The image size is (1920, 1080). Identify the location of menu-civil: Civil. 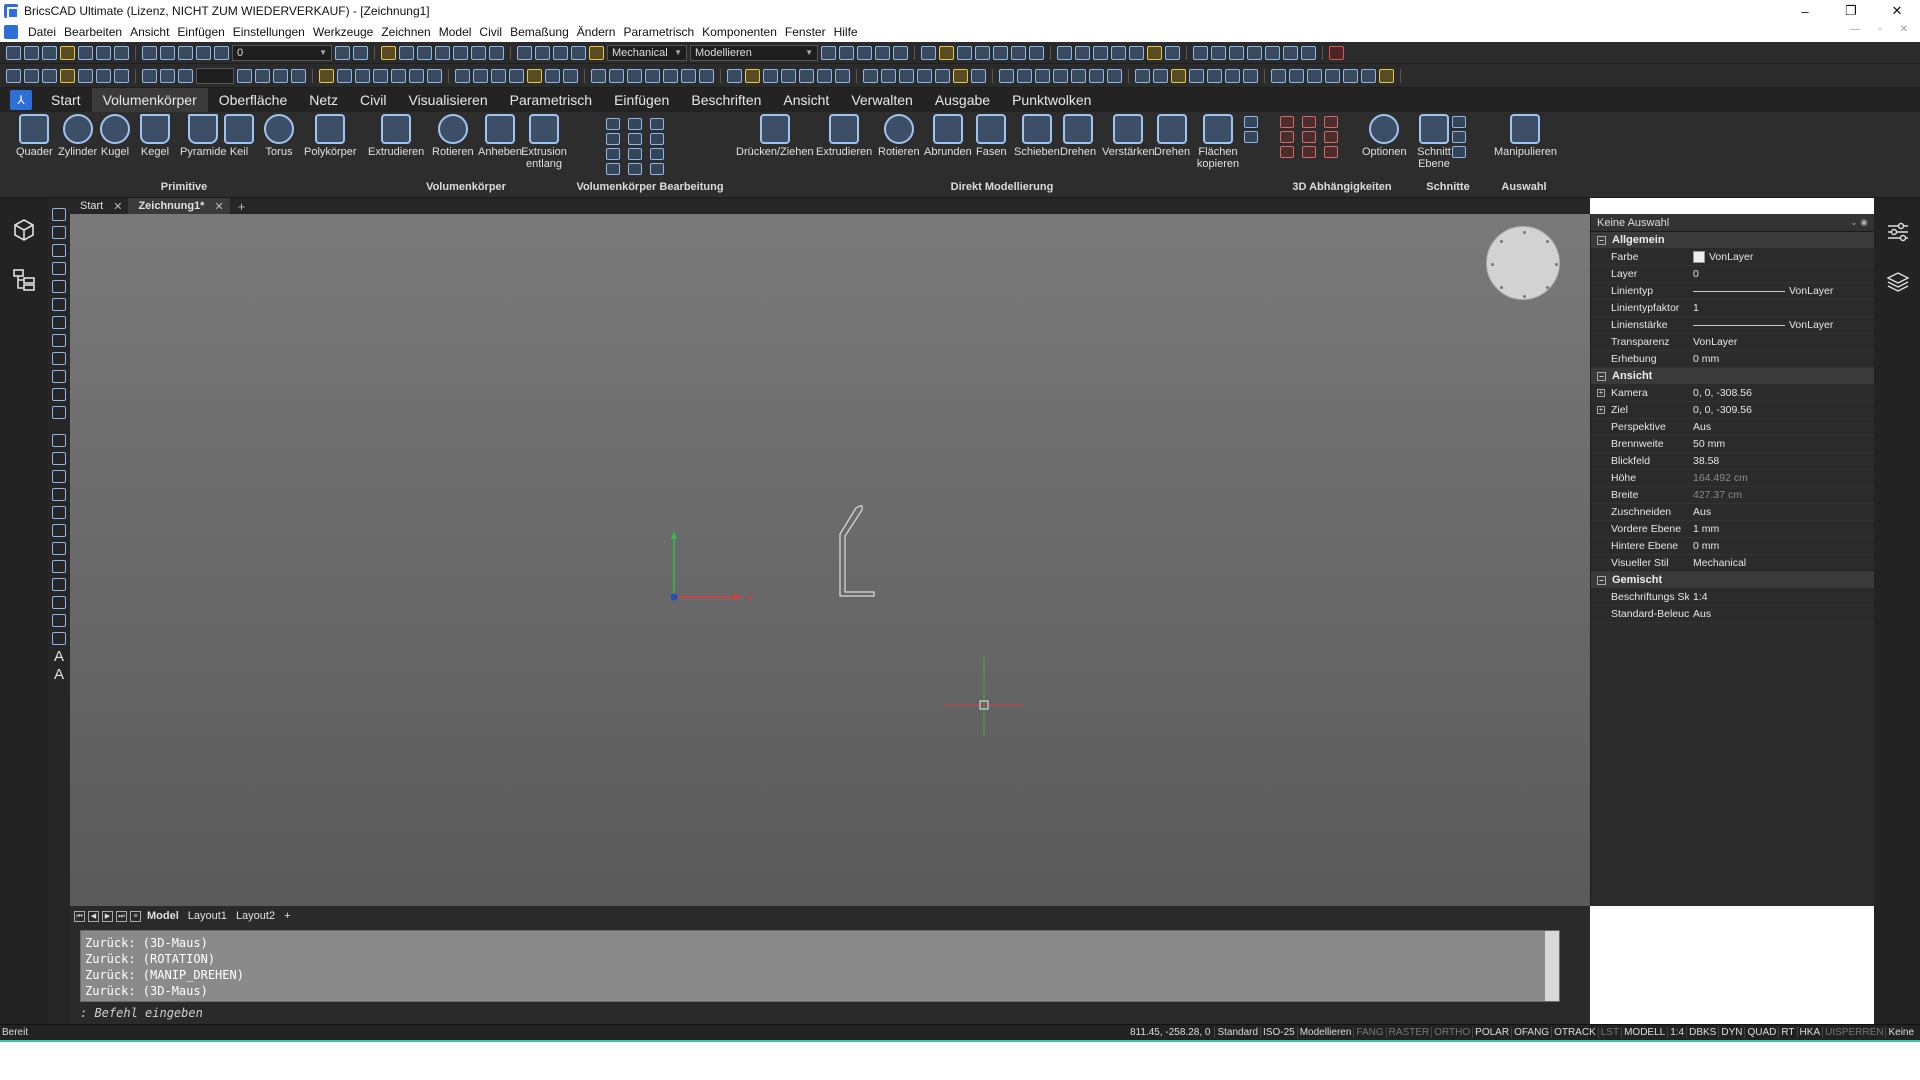
(490, 32).